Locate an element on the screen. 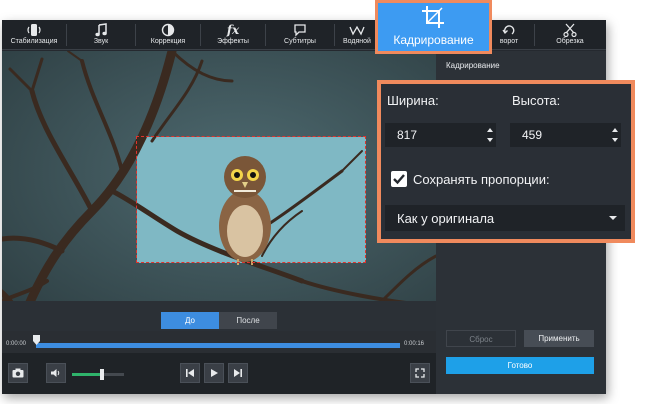  speaker-icon is located at coordinates (55, 373).